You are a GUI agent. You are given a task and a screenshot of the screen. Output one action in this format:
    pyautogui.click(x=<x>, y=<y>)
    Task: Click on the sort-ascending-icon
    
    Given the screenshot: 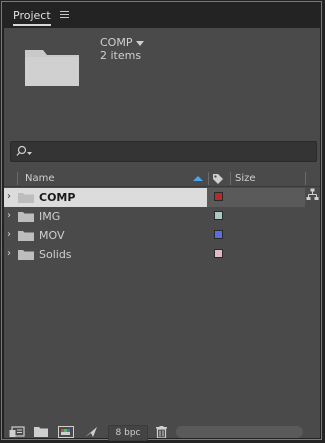 What is the action you would take?
    pyautogui.click(x=198, y=178)
    